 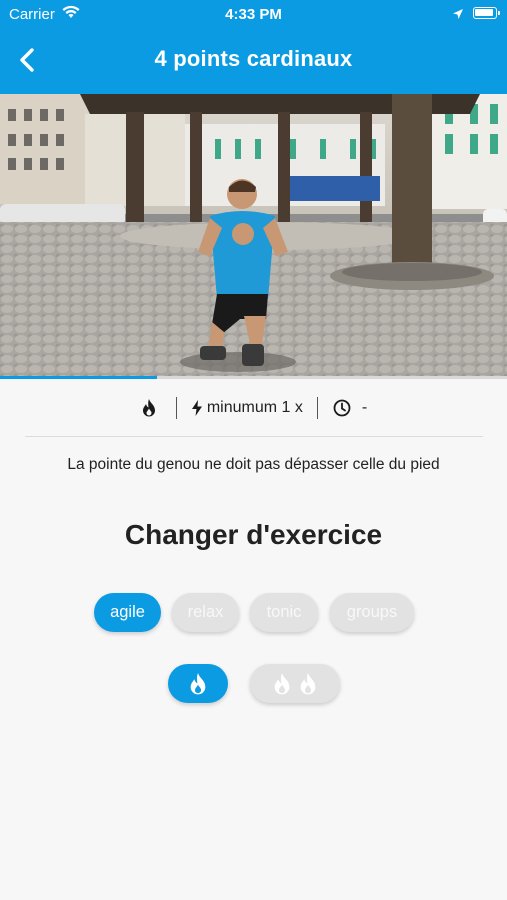 What do you see at coordinates (284, 612) in the screenshot?
I see `category-chip-tonic: tonic` at bounding box center [284, 612].